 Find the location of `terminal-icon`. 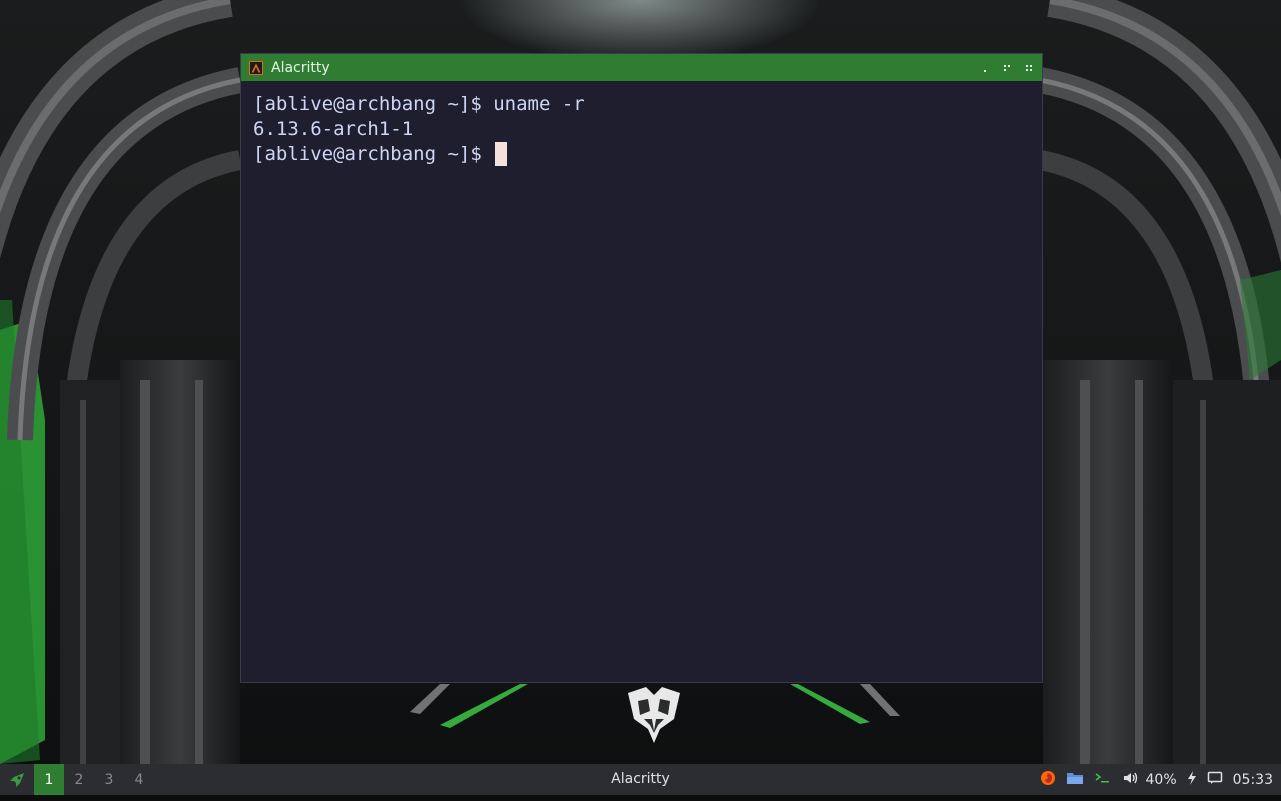

terminal-icon is located at coordinates (1103, 780).